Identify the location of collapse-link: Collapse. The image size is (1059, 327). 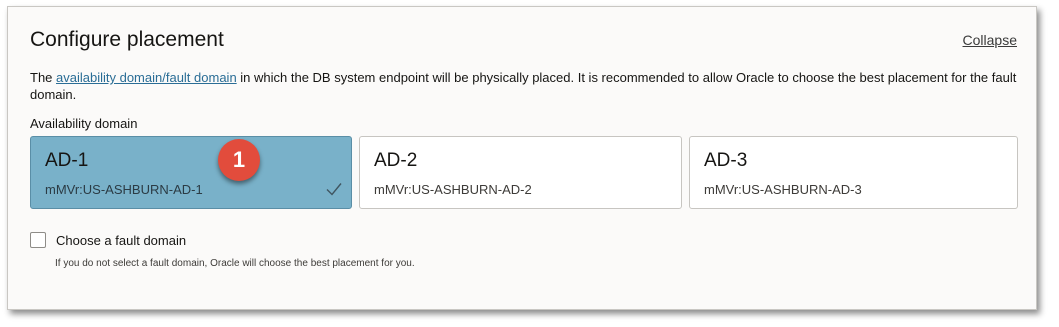
(990, 40).